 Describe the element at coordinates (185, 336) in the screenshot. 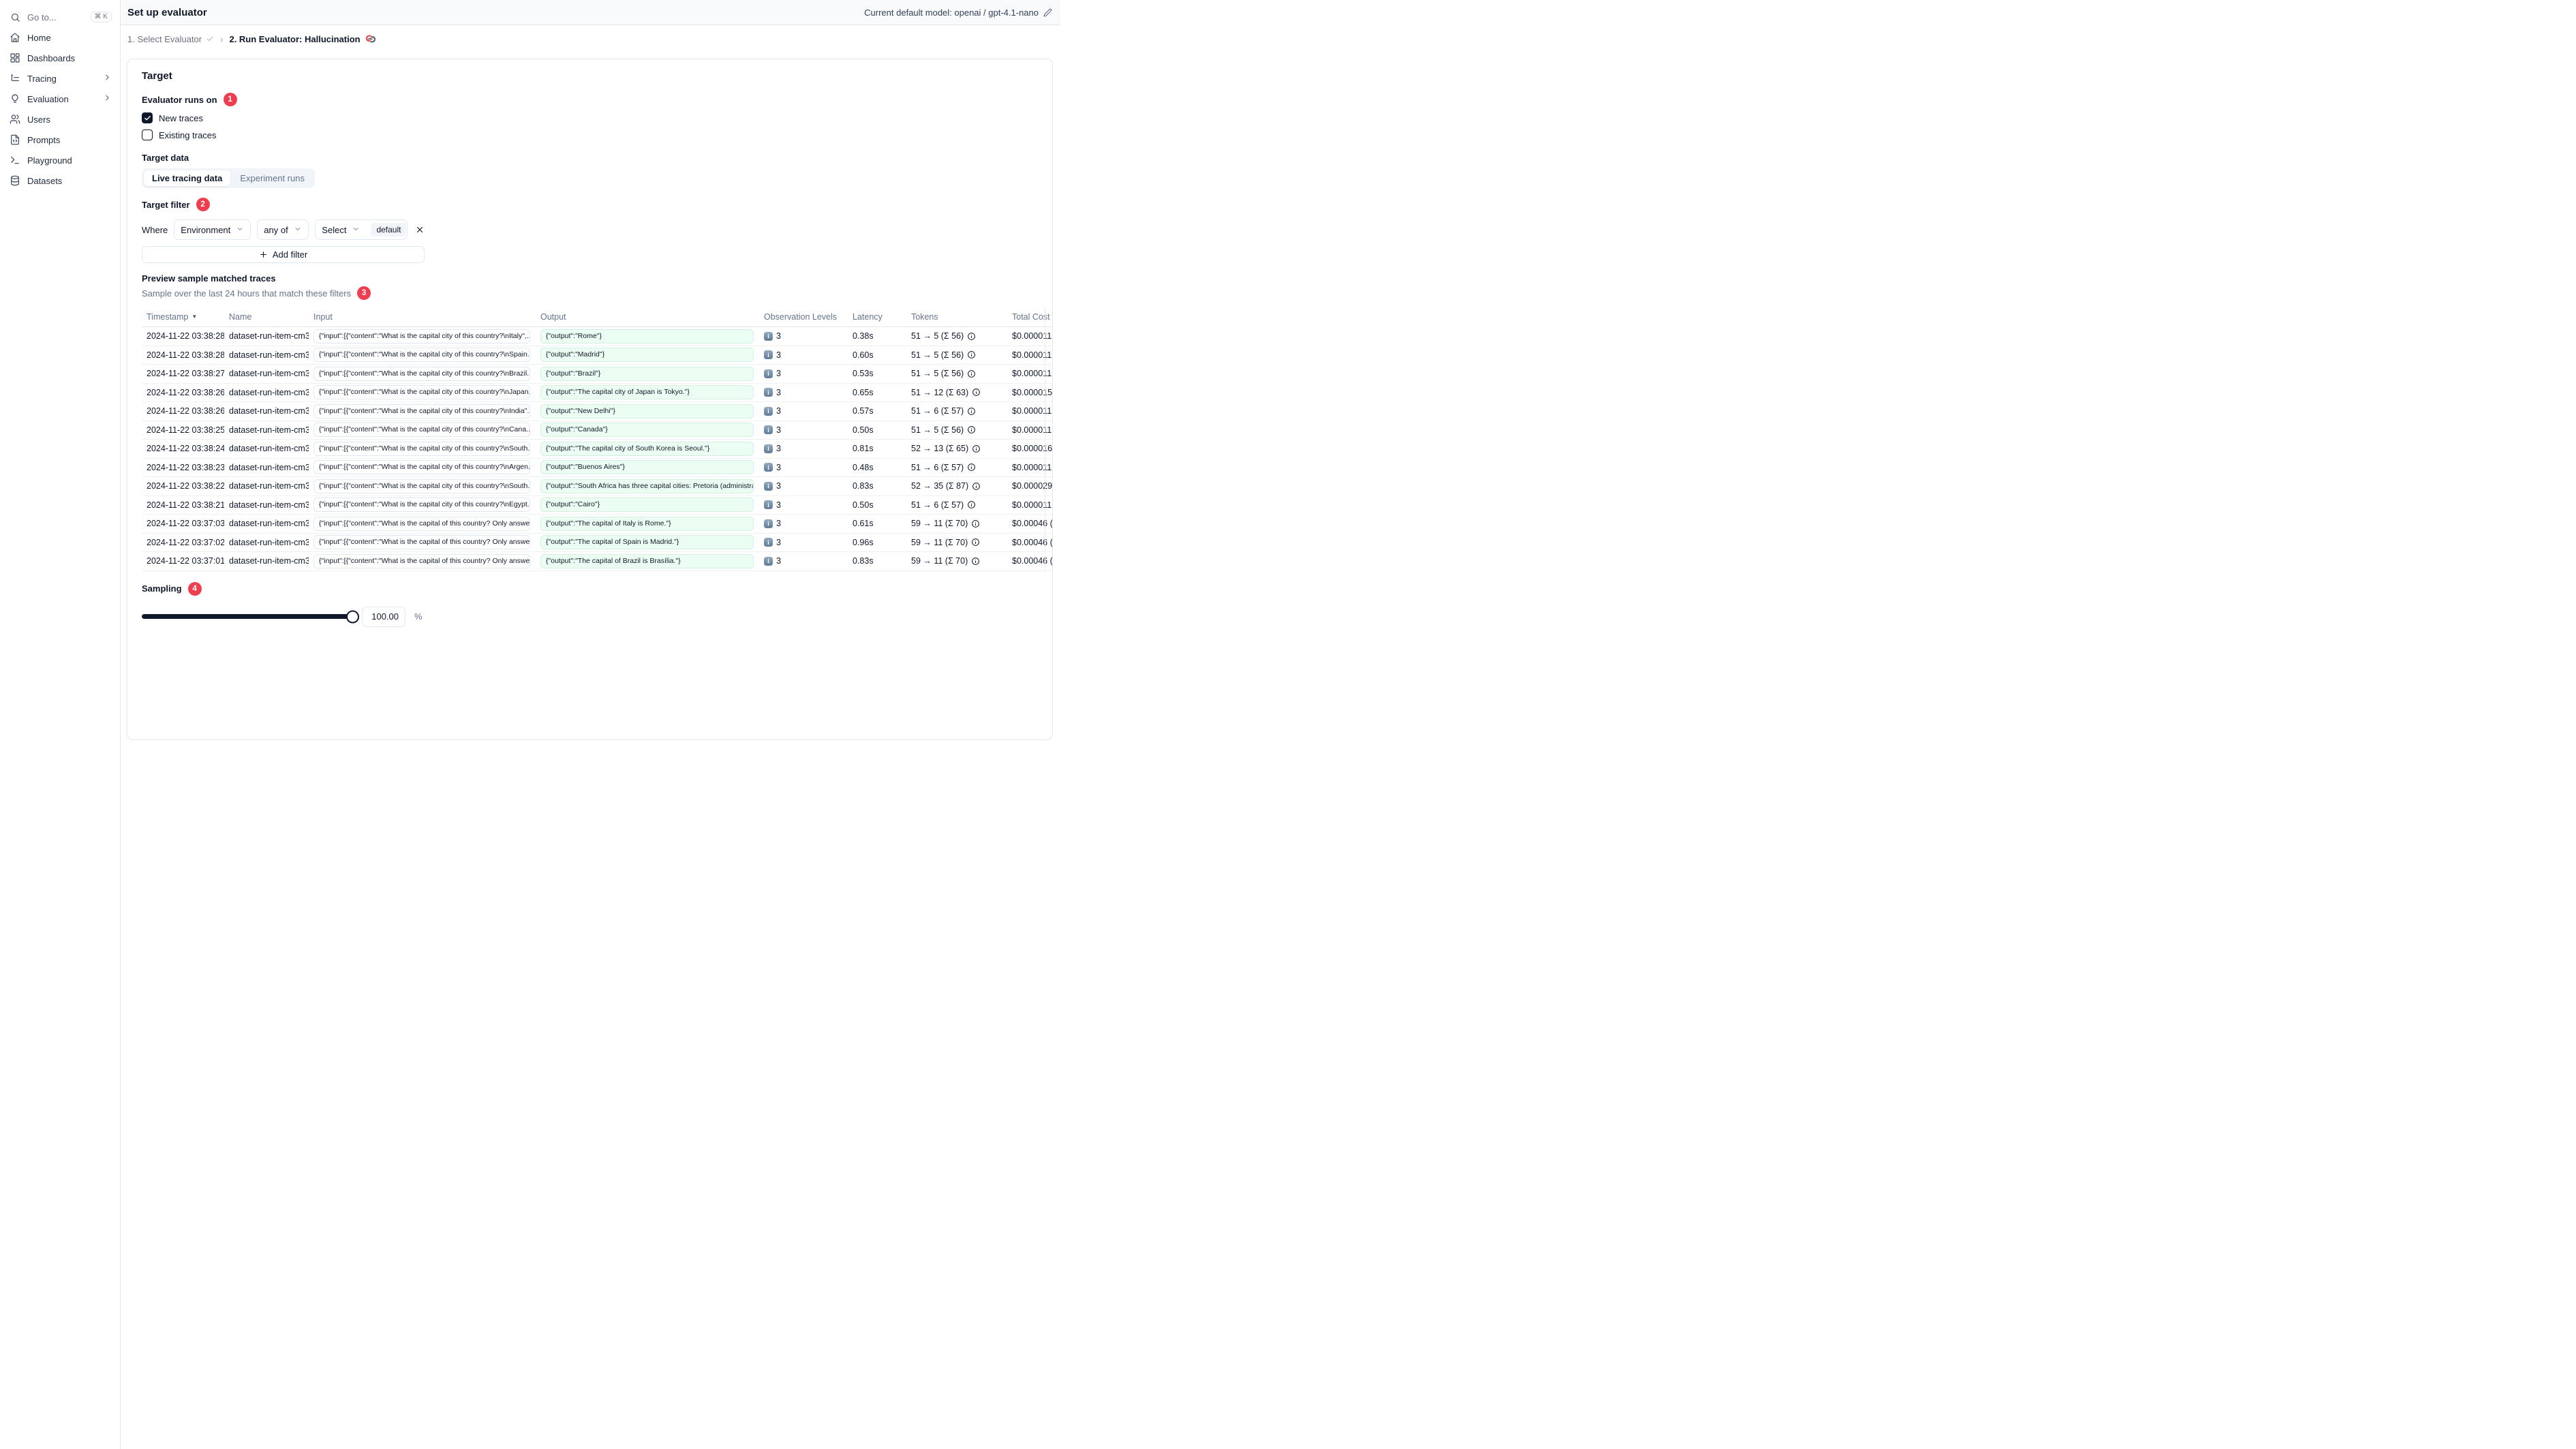

I see `timestamp-cell: 2024-11-22 03:38:28` at that location.